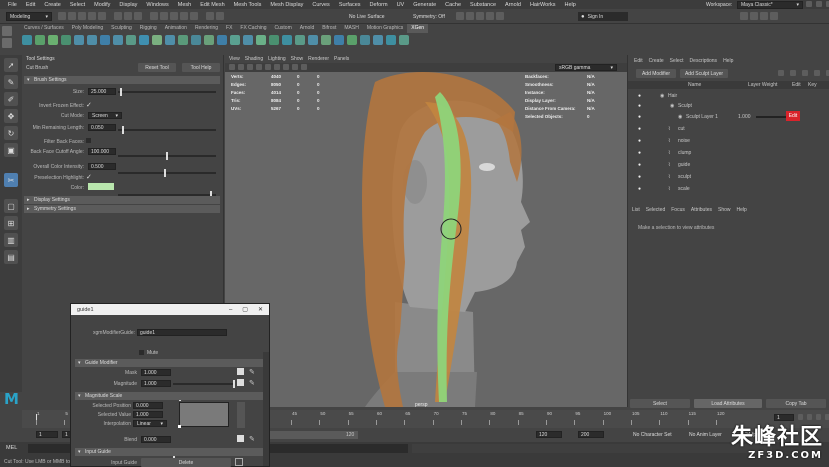 The height and width of the screenshot is (467, 829). I want to click on scale-tool-icon: ▣, so click(11, 150).